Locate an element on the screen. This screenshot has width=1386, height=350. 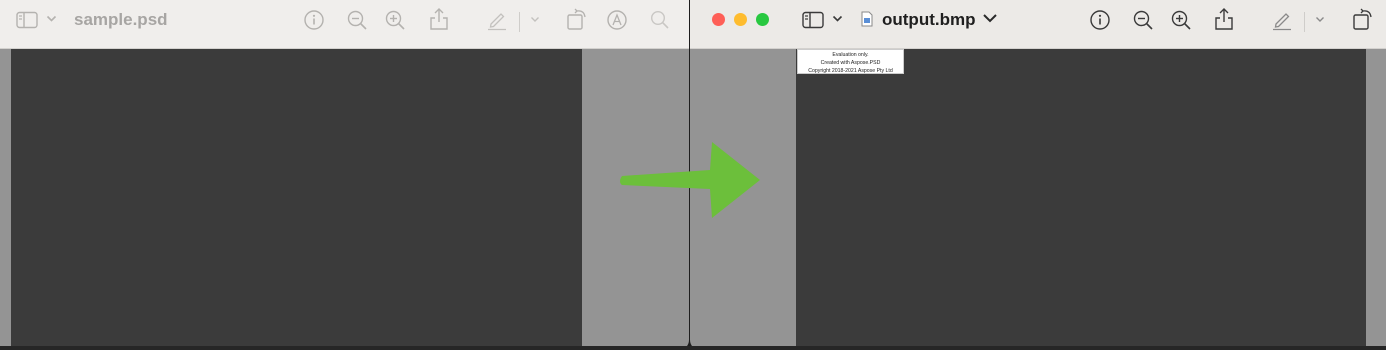
minimize-button is located at coordinates (740, 19).